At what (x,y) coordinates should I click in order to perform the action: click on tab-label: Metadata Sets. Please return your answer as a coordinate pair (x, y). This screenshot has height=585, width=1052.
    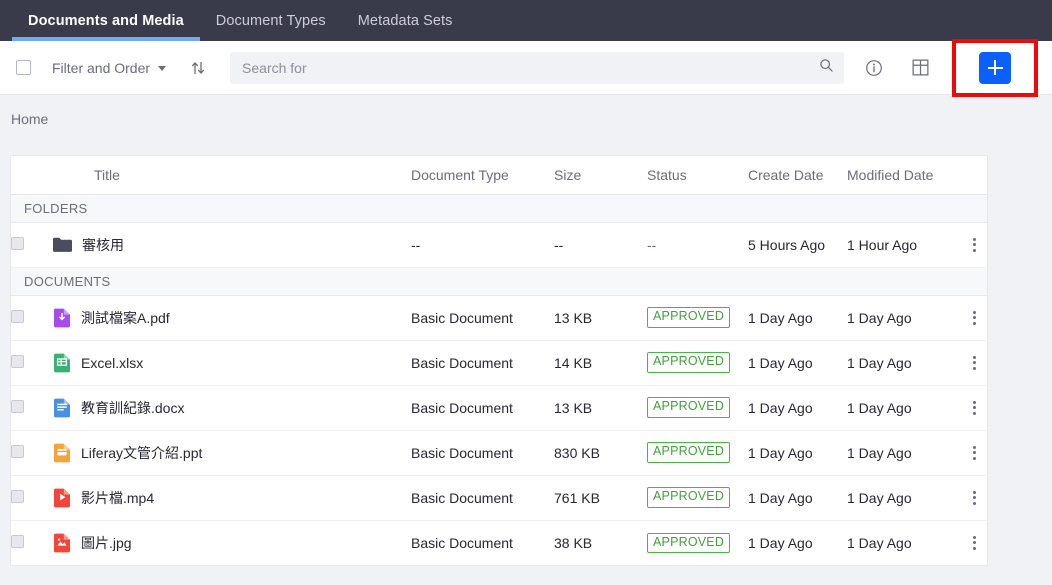
    Looking at the image, I should click on (405, 20).